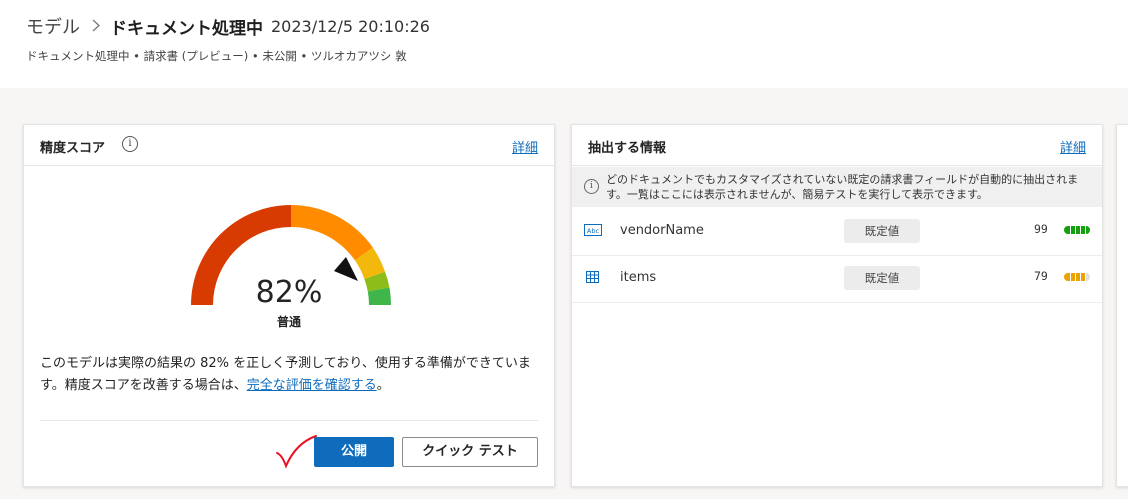 Image resolution: width=1128 pixels, height=499 pixels. What do you see at coordinates (1073, 146) in the screenshot?
I see `extract-detail-link: 詳細` at bounding box center [1073, 146].